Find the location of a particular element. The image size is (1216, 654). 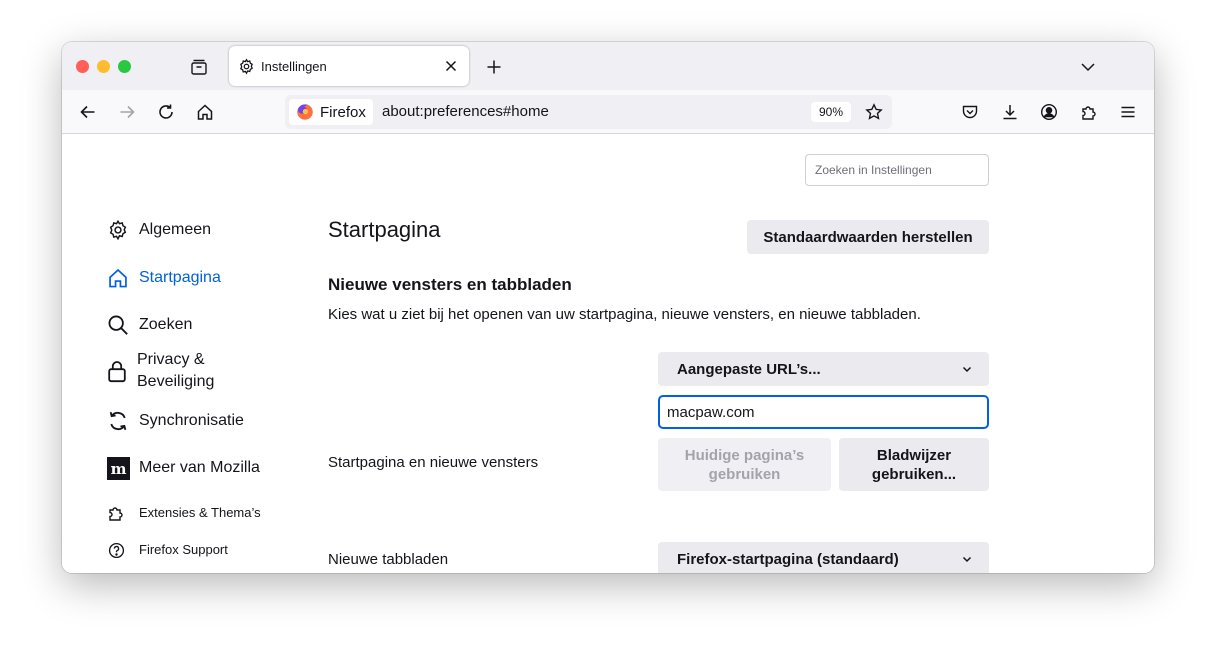

sidebar-item-zoeken: Zoeken is located at coordinates (149, 325).